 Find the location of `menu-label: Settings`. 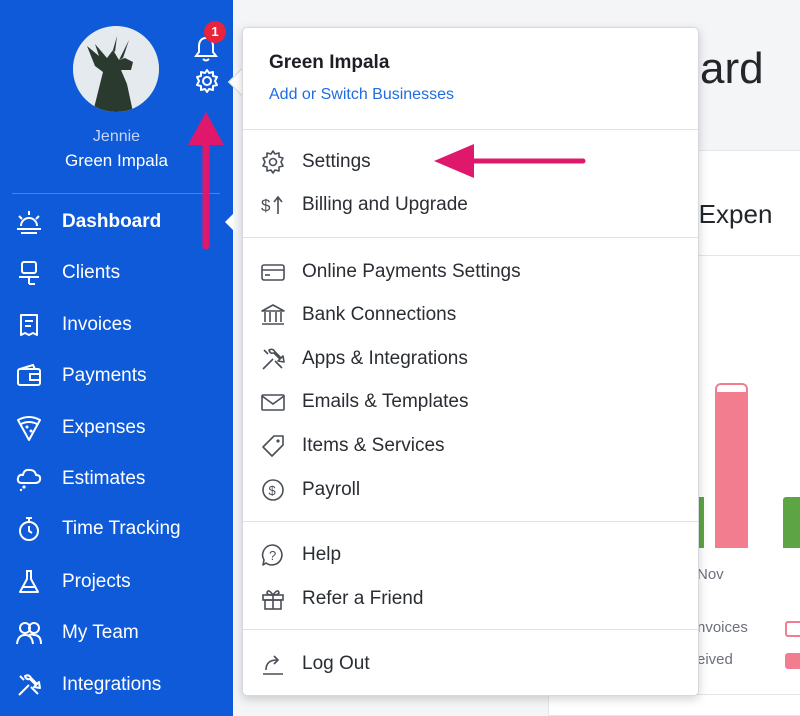

menu-label: Settings is located at coordinates (336, 161).